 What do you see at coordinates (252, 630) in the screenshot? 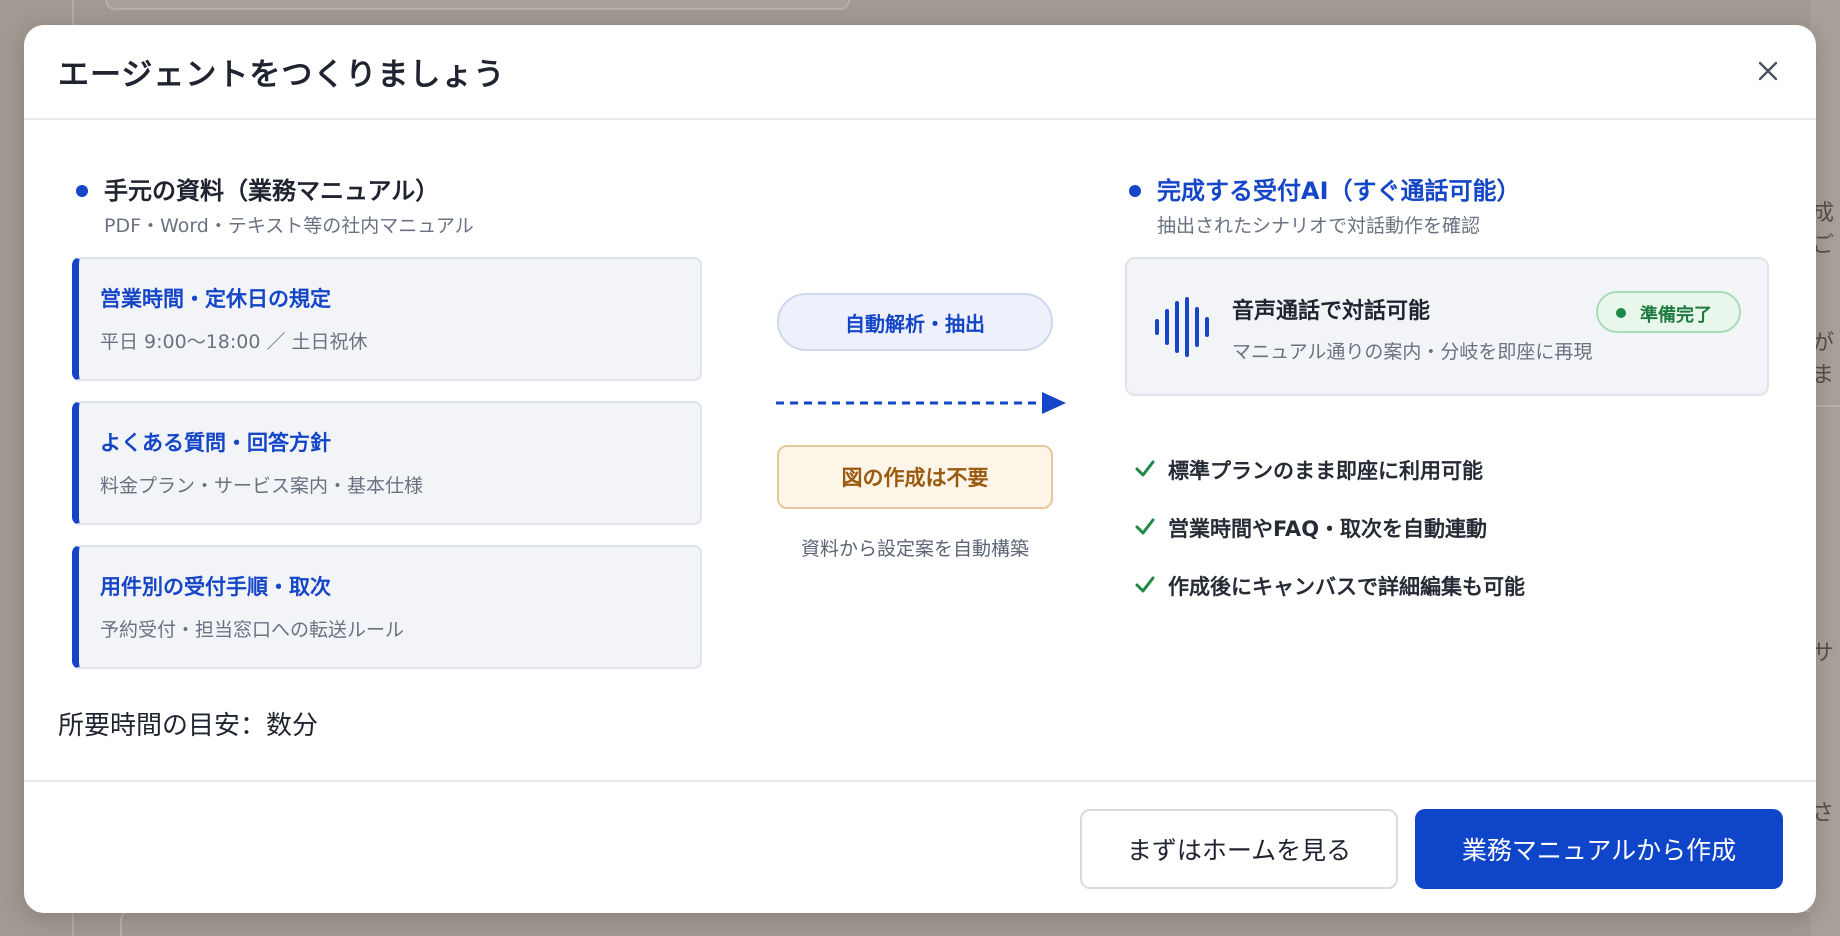
I see `manual-card-subtitle: 予約受付・担当窓口への転送ルール` at bounding box center [252, 630].